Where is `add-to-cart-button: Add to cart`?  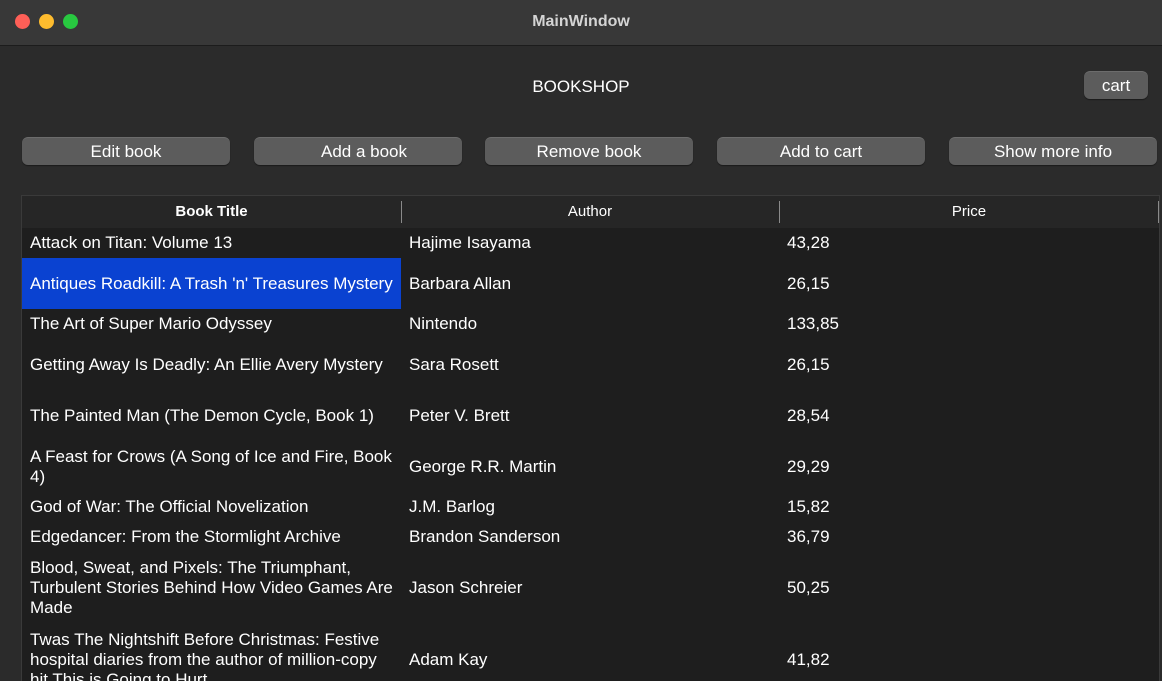
add-to-cart-button: Add to cart is located at coordinates (821, 151).